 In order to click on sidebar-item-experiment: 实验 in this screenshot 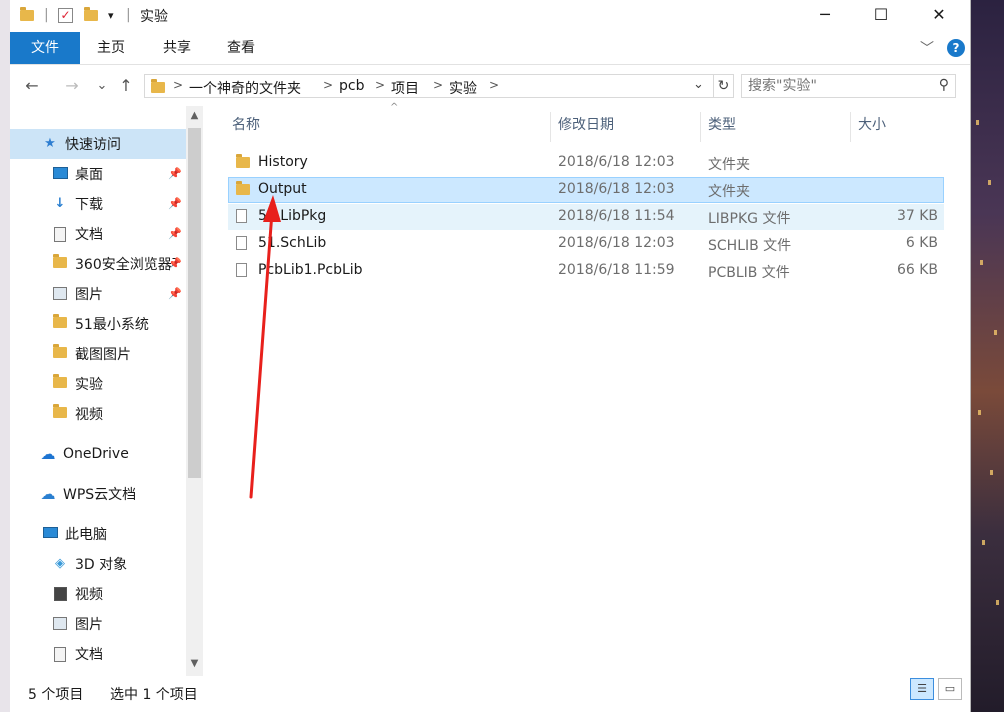, I will do `click(98, 384)`.